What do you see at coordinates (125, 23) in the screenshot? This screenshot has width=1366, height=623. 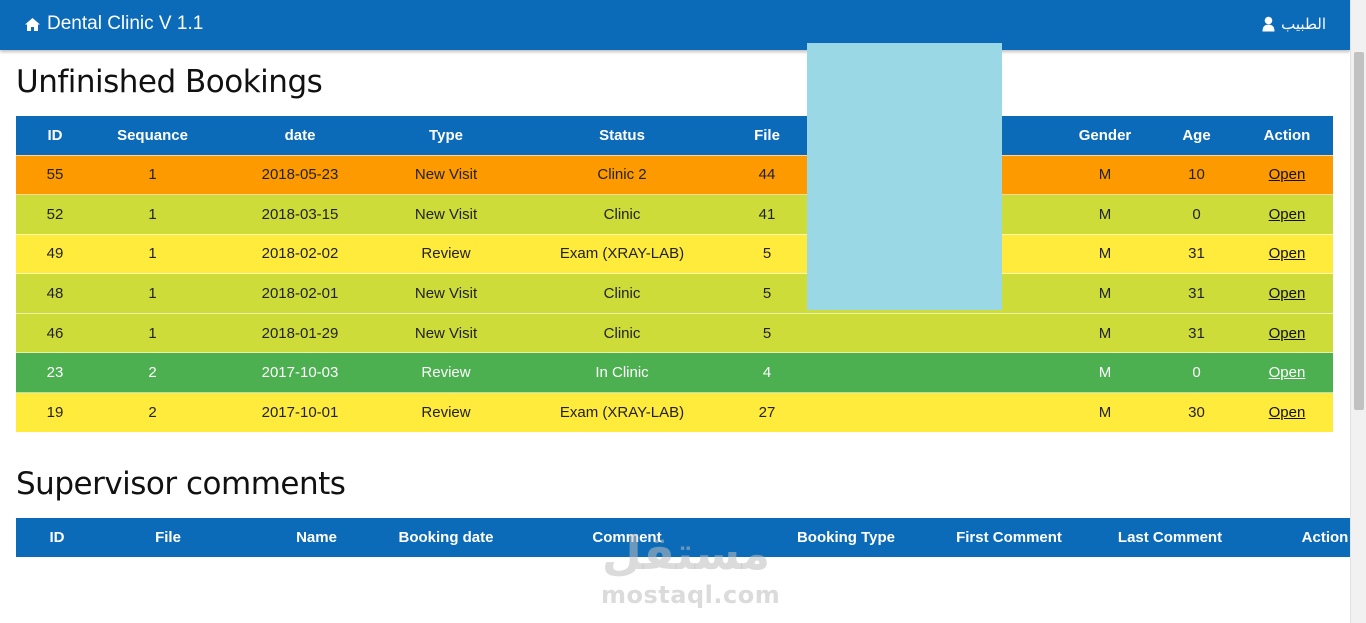 I see `app-title: Dental Clinic V 1.1` at bounding box center [125, 23].